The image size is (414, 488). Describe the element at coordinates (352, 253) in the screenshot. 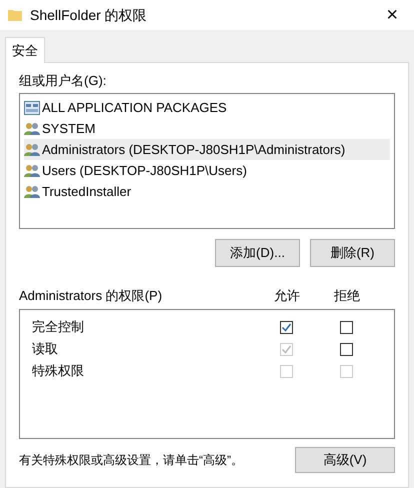

I see `action-button: 删除(R)` at that location.